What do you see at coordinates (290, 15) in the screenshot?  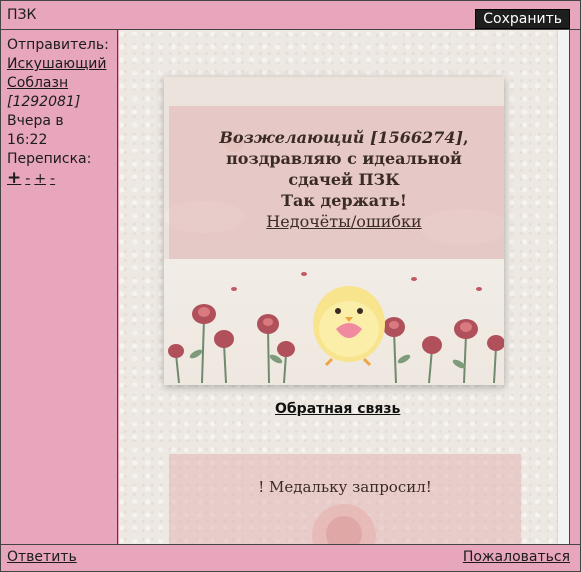 I see `title-bar: ПЗК Сохранить` at bounding box center [290, 15].